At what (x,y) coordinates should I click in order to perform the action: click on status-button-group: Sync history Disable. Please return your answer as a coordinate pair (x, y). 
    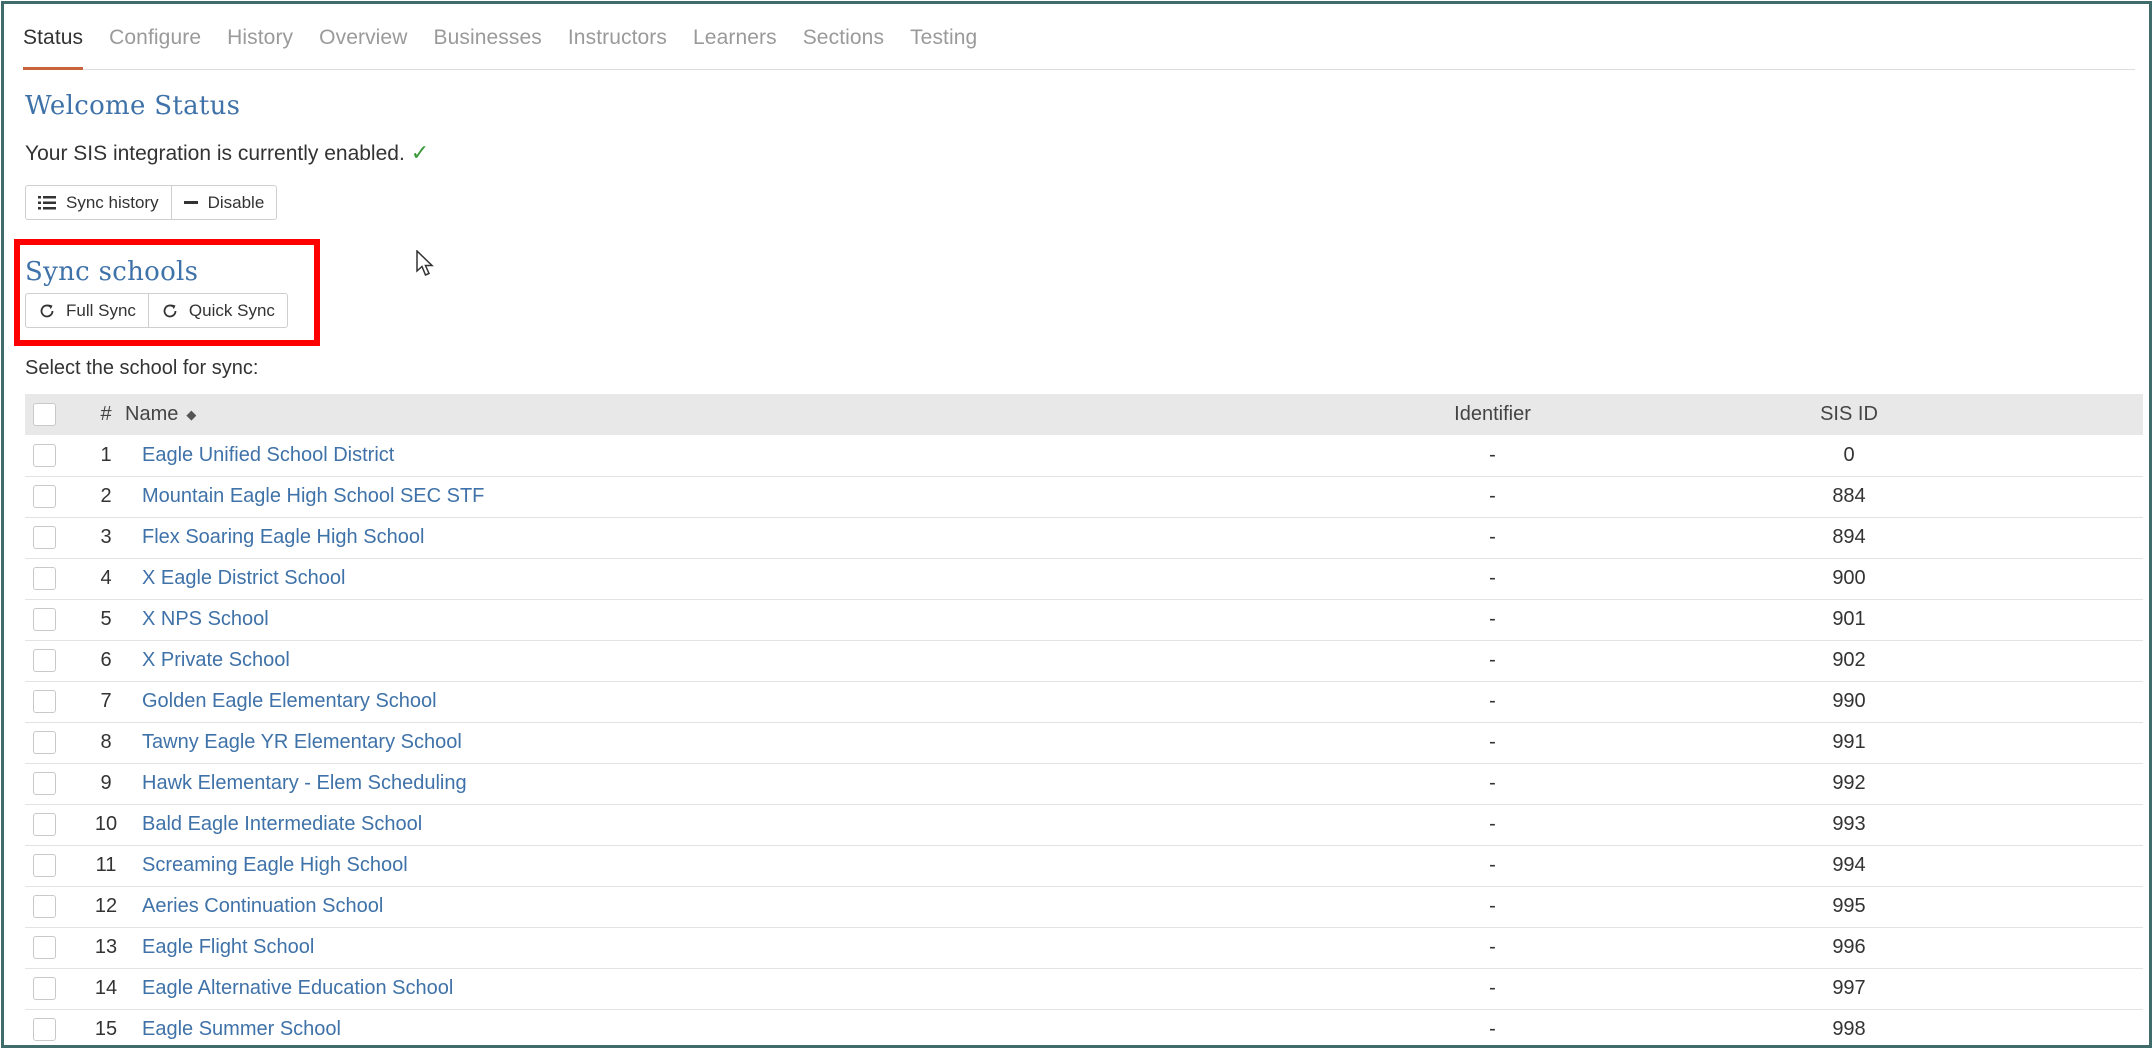
    Looking at the image, I should click on (151, 202).